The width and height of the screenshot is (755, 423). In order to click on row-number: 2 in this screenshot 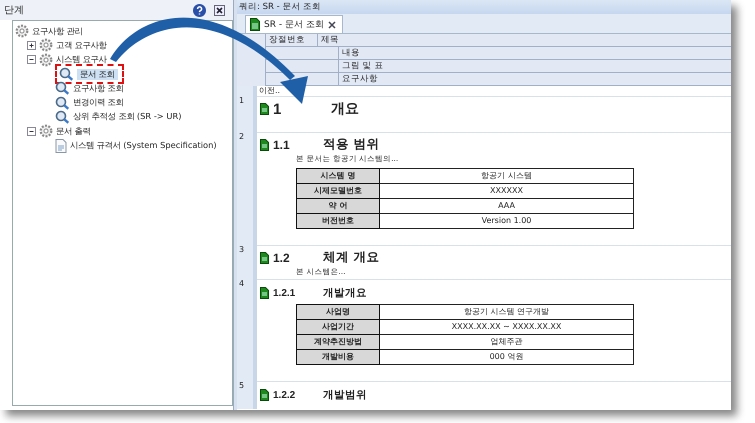, I will do `click(241, 136)`.